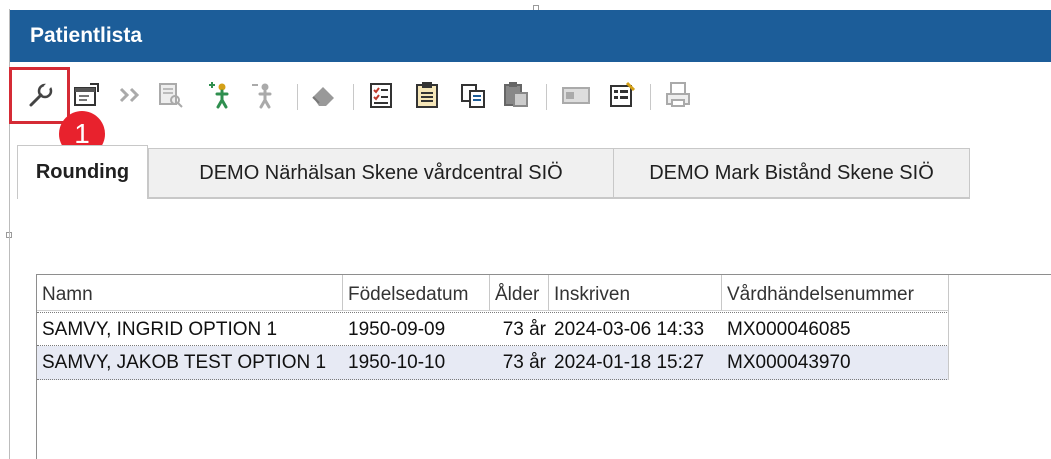  Describe the element at coordinates (87, 95) in the screenshot. I see `window-properties-icon` at that location.